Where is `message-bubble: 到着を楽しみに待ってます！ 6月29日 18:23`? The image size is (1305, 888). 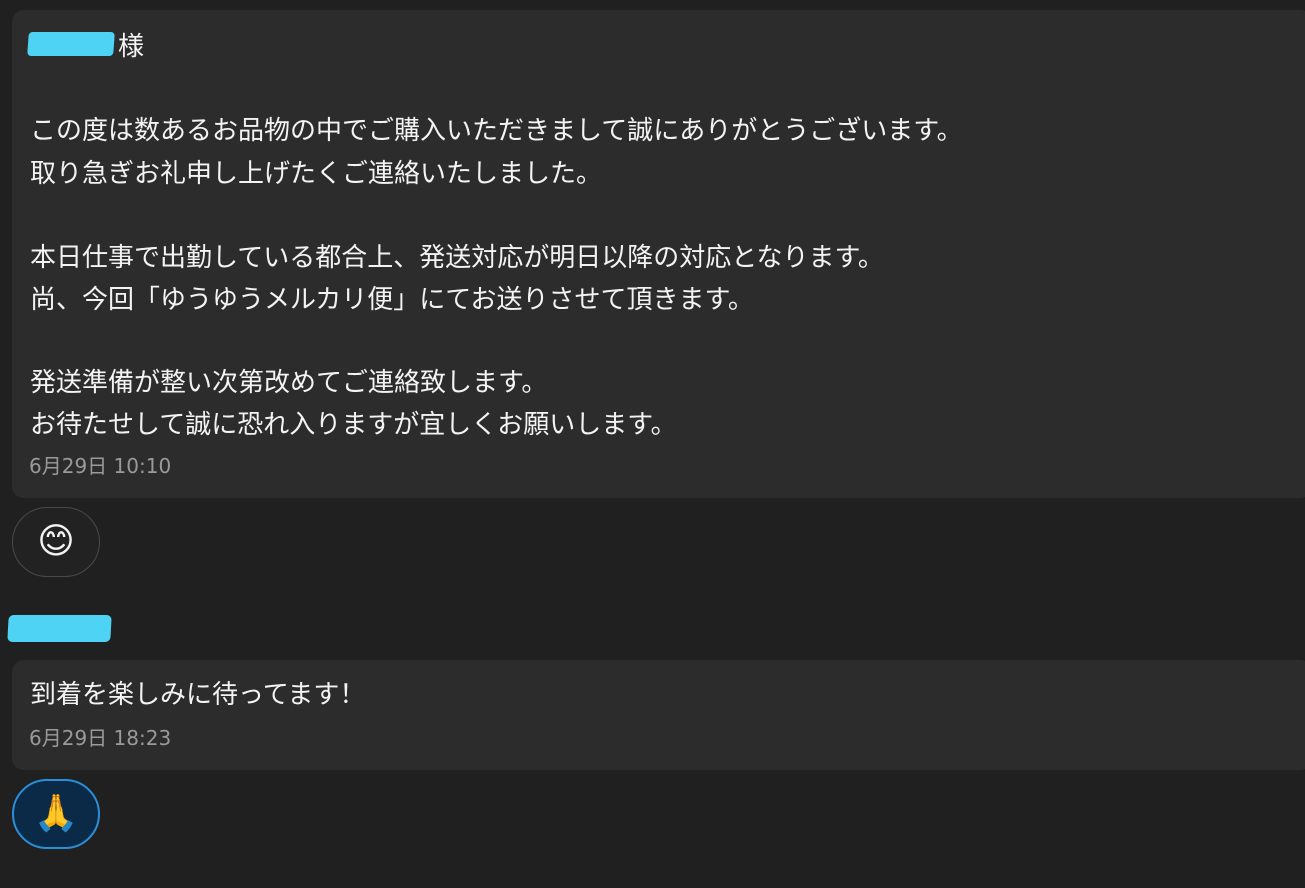
message-bubble: 到着を楽しみに待ってます！ 6月29日 18:23 is located at coordinates (658, 715).